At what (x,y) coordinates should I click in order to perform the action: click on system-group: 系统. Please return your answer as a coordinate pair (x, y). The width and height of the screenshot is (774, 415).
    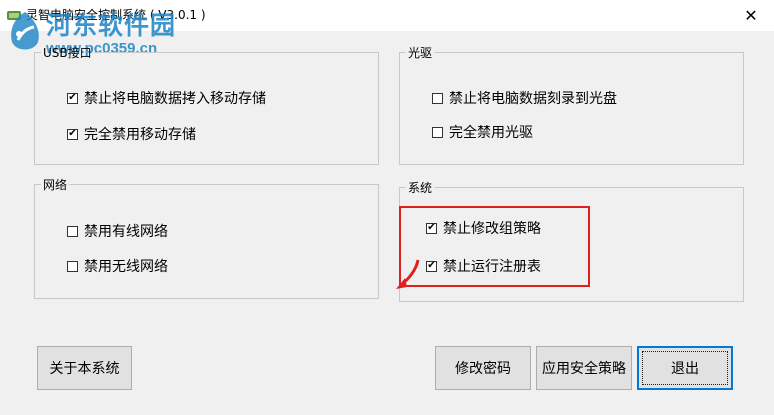
    Looking at the image, I should click on (571, 240).